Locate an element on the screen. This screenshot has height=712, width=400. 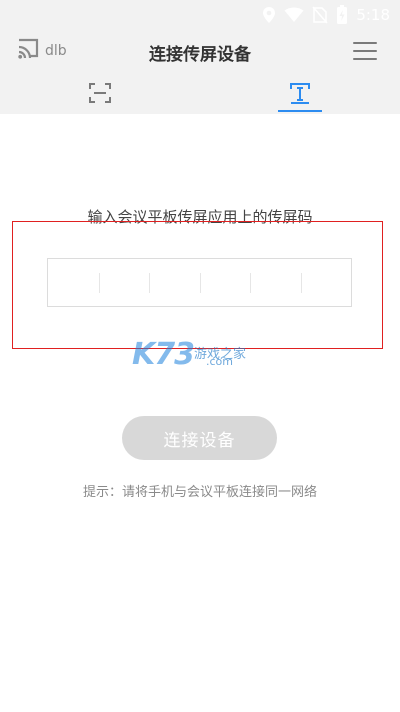
scan-icon is located at coordinates (100, 95).